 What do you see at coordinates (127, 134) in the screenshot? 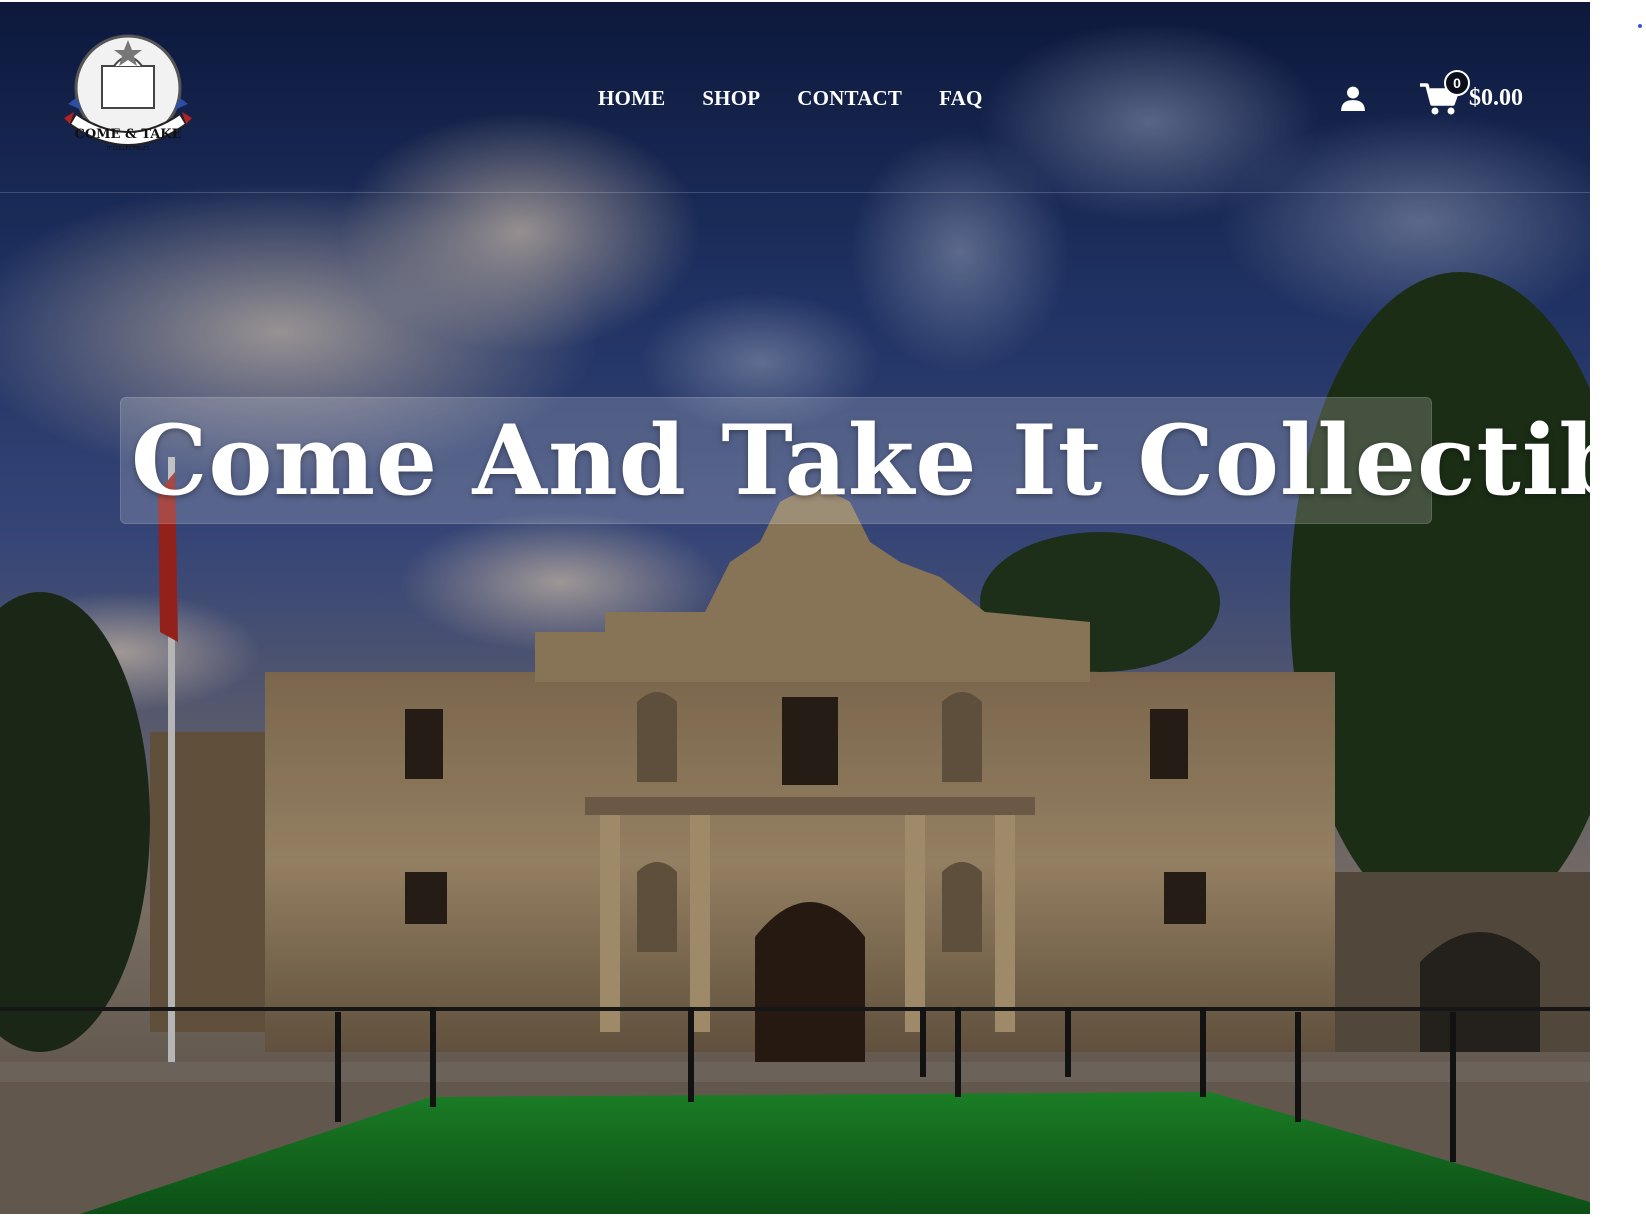
I see `svg-text: COME & TAKE` at bounding box center [127, 134].